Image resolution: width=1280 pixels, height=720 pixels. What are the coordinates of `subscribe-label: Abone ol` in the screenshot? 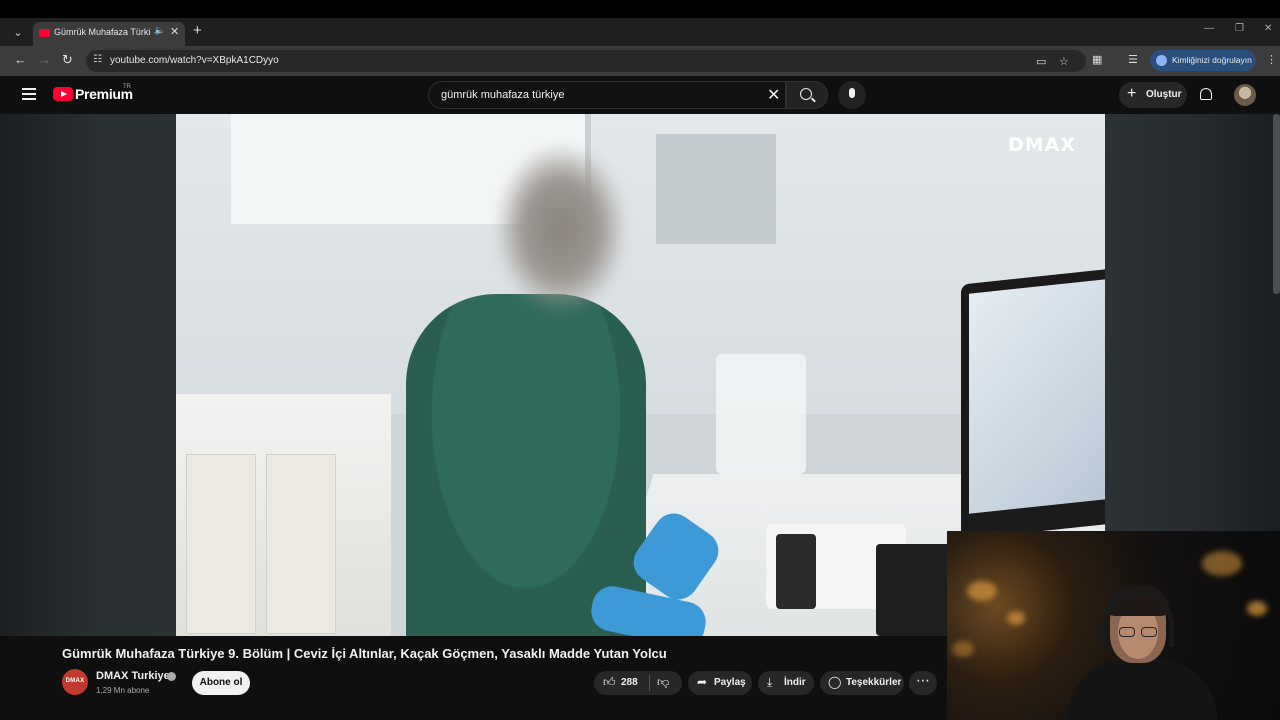 It's located at (221, 682).